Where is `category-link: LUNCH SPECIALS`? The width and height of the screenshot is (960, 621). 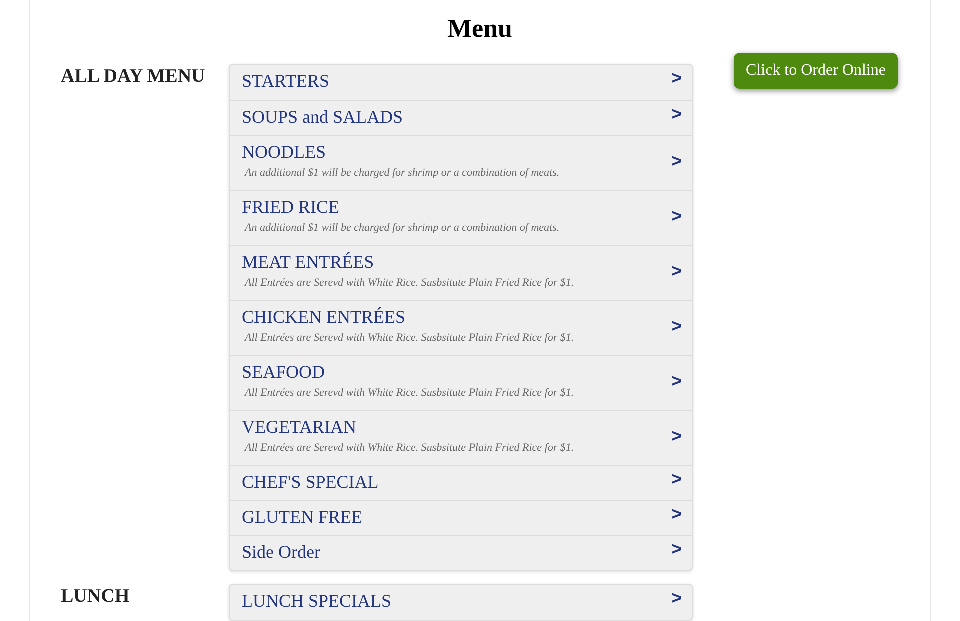 category-link: LUNCH SPECIALS is located at coordinates (317, 598).